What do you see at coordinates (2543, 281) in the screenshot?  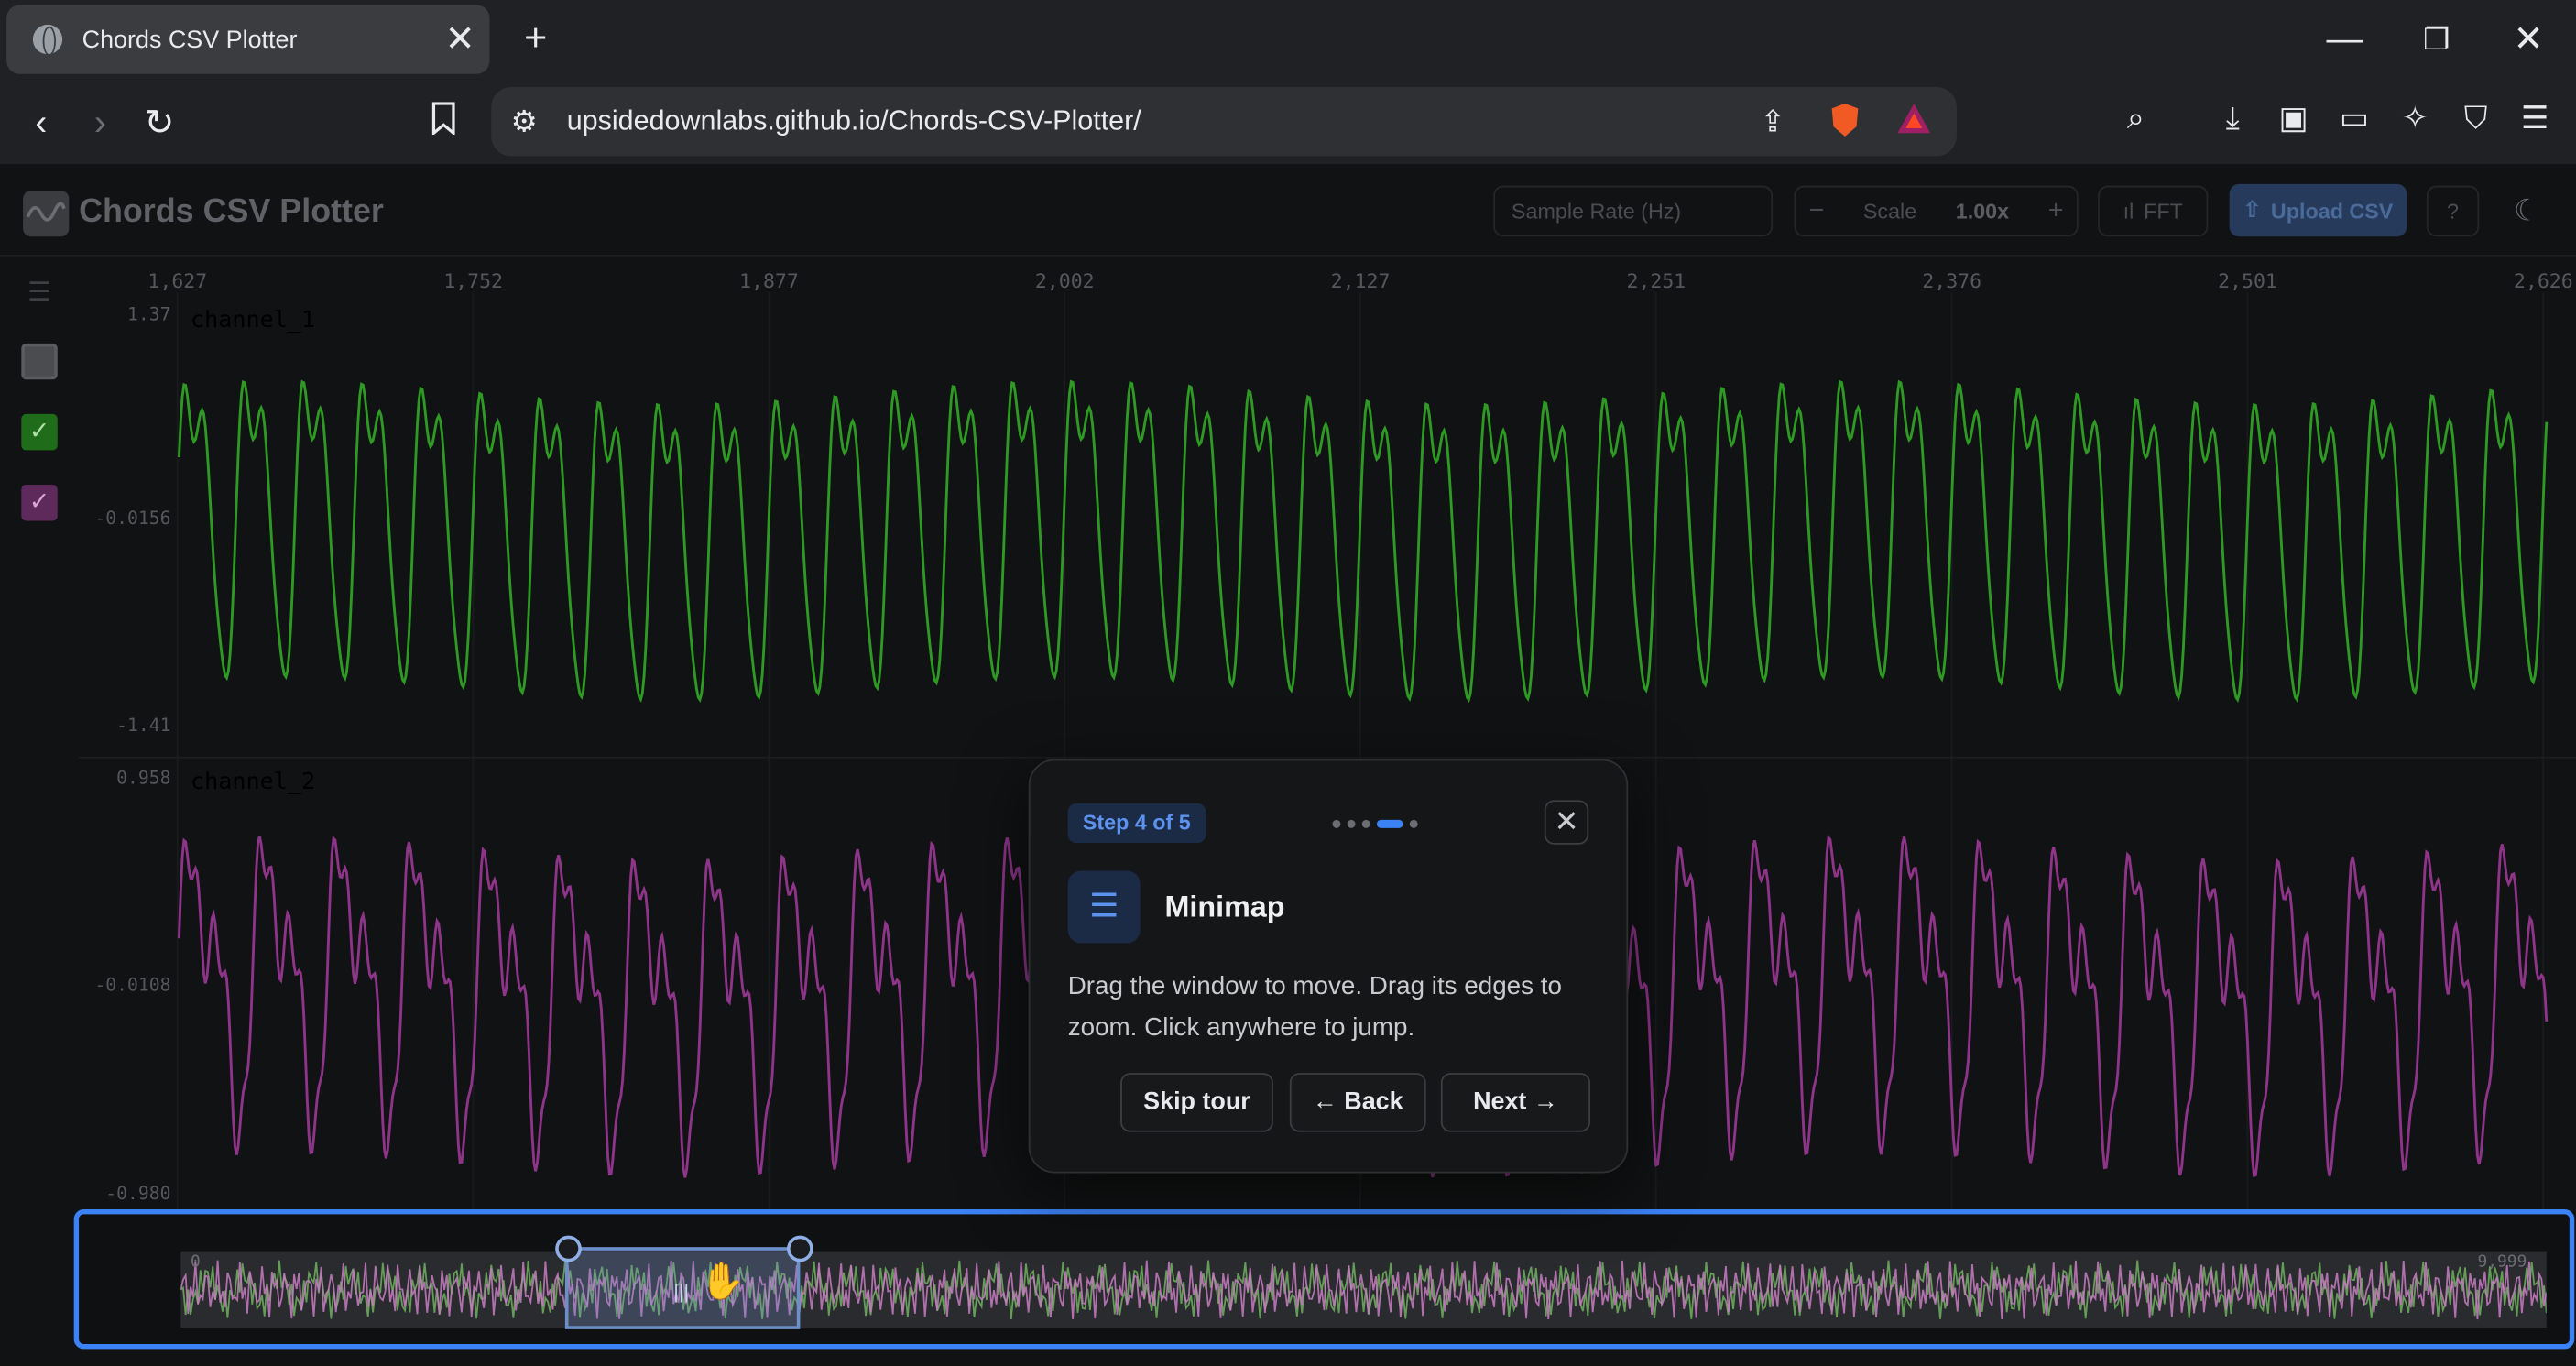 I see `x-tick-label: 2,626` at bounding box center [2543, 281].